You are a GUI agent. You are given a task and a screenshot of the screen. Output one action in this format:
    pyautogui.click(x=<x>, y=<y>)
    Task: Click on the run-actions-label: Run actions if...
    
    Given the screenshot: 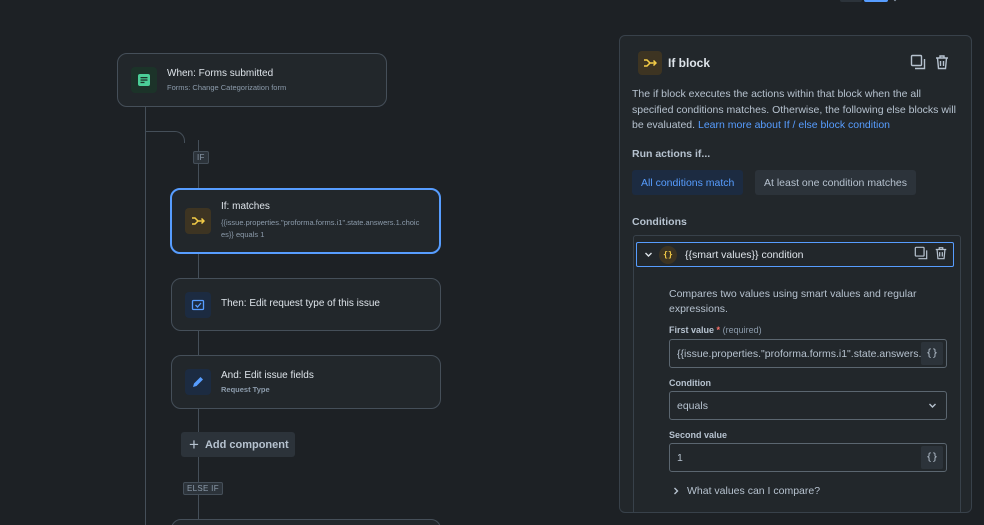 What is the action you would take?
    pyautogui.click(x=671, y=154)
    